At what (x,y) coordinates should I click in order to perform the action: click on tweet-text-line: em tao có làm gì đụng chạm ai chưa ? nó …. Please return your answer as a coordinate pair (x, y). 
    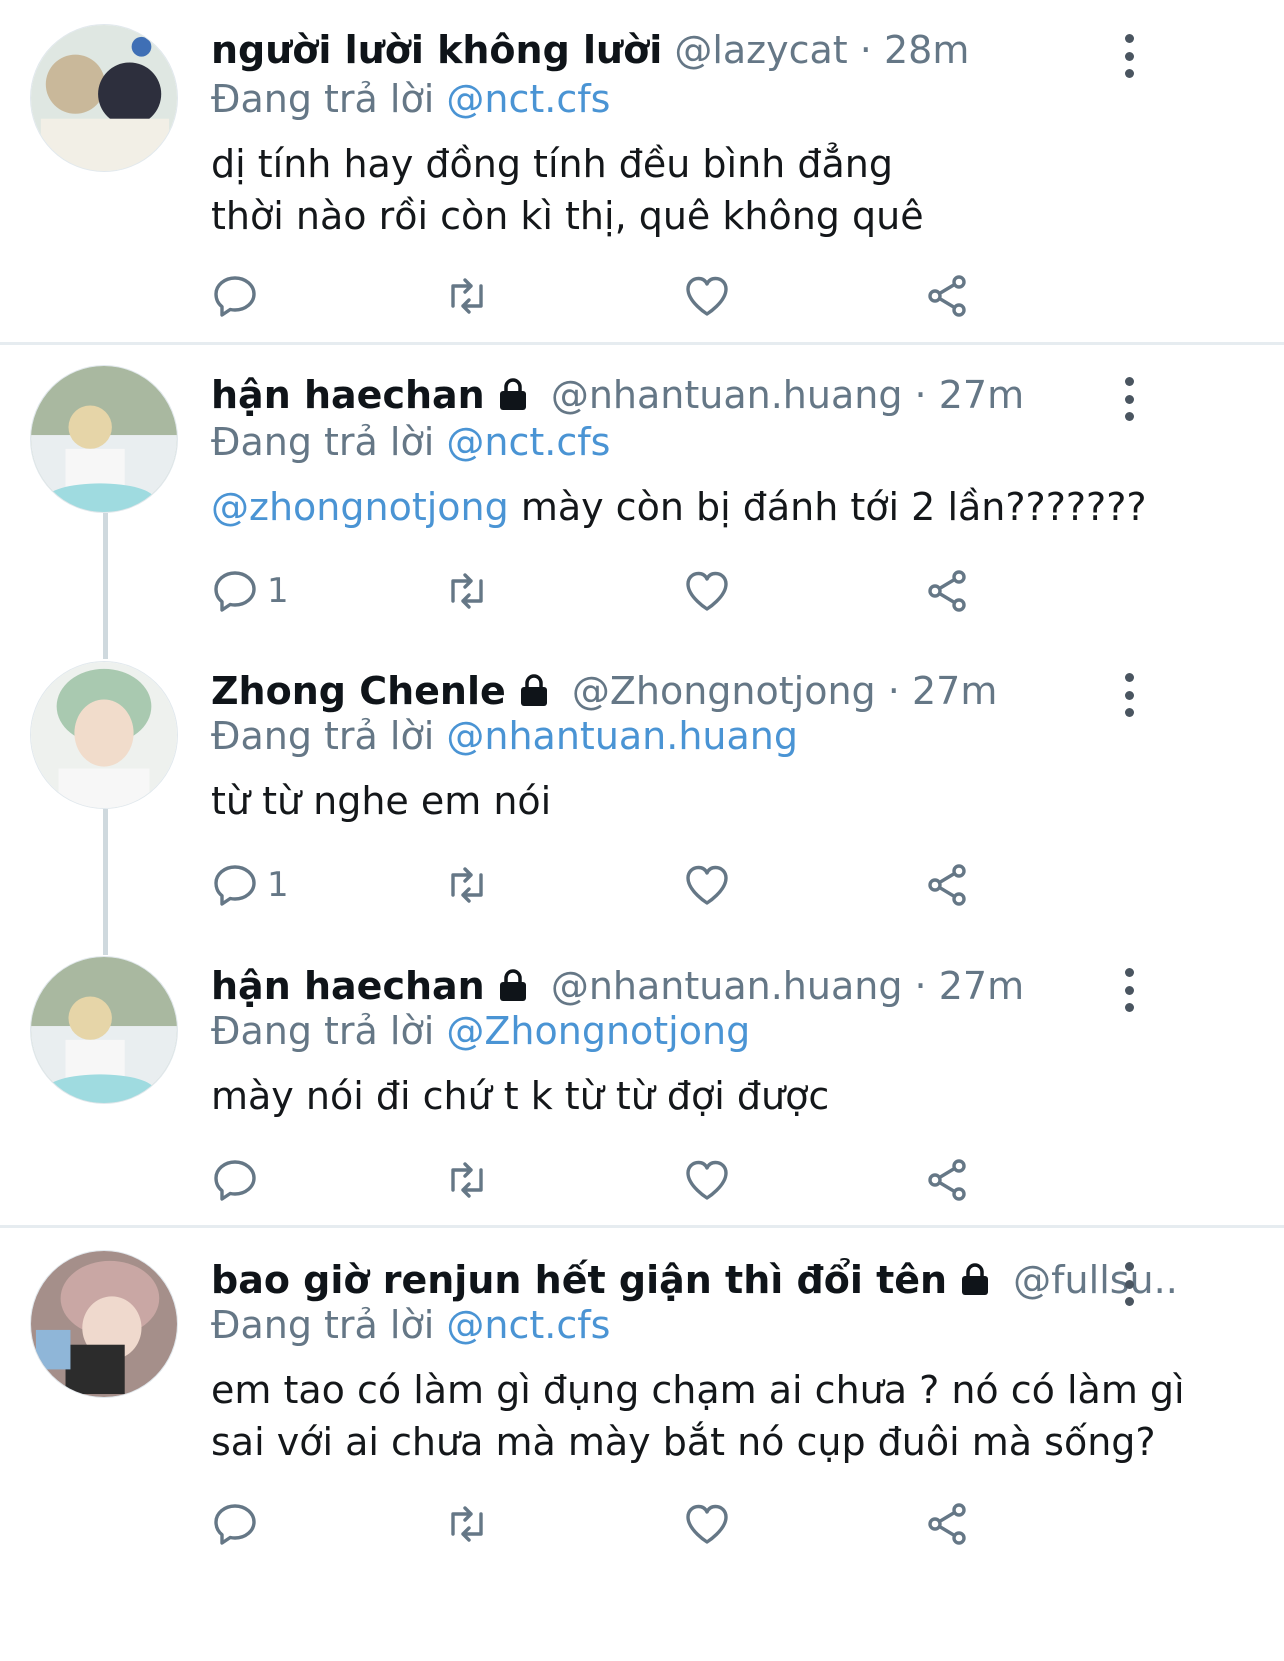
    Looking at the image, I should click on (698, 1390).